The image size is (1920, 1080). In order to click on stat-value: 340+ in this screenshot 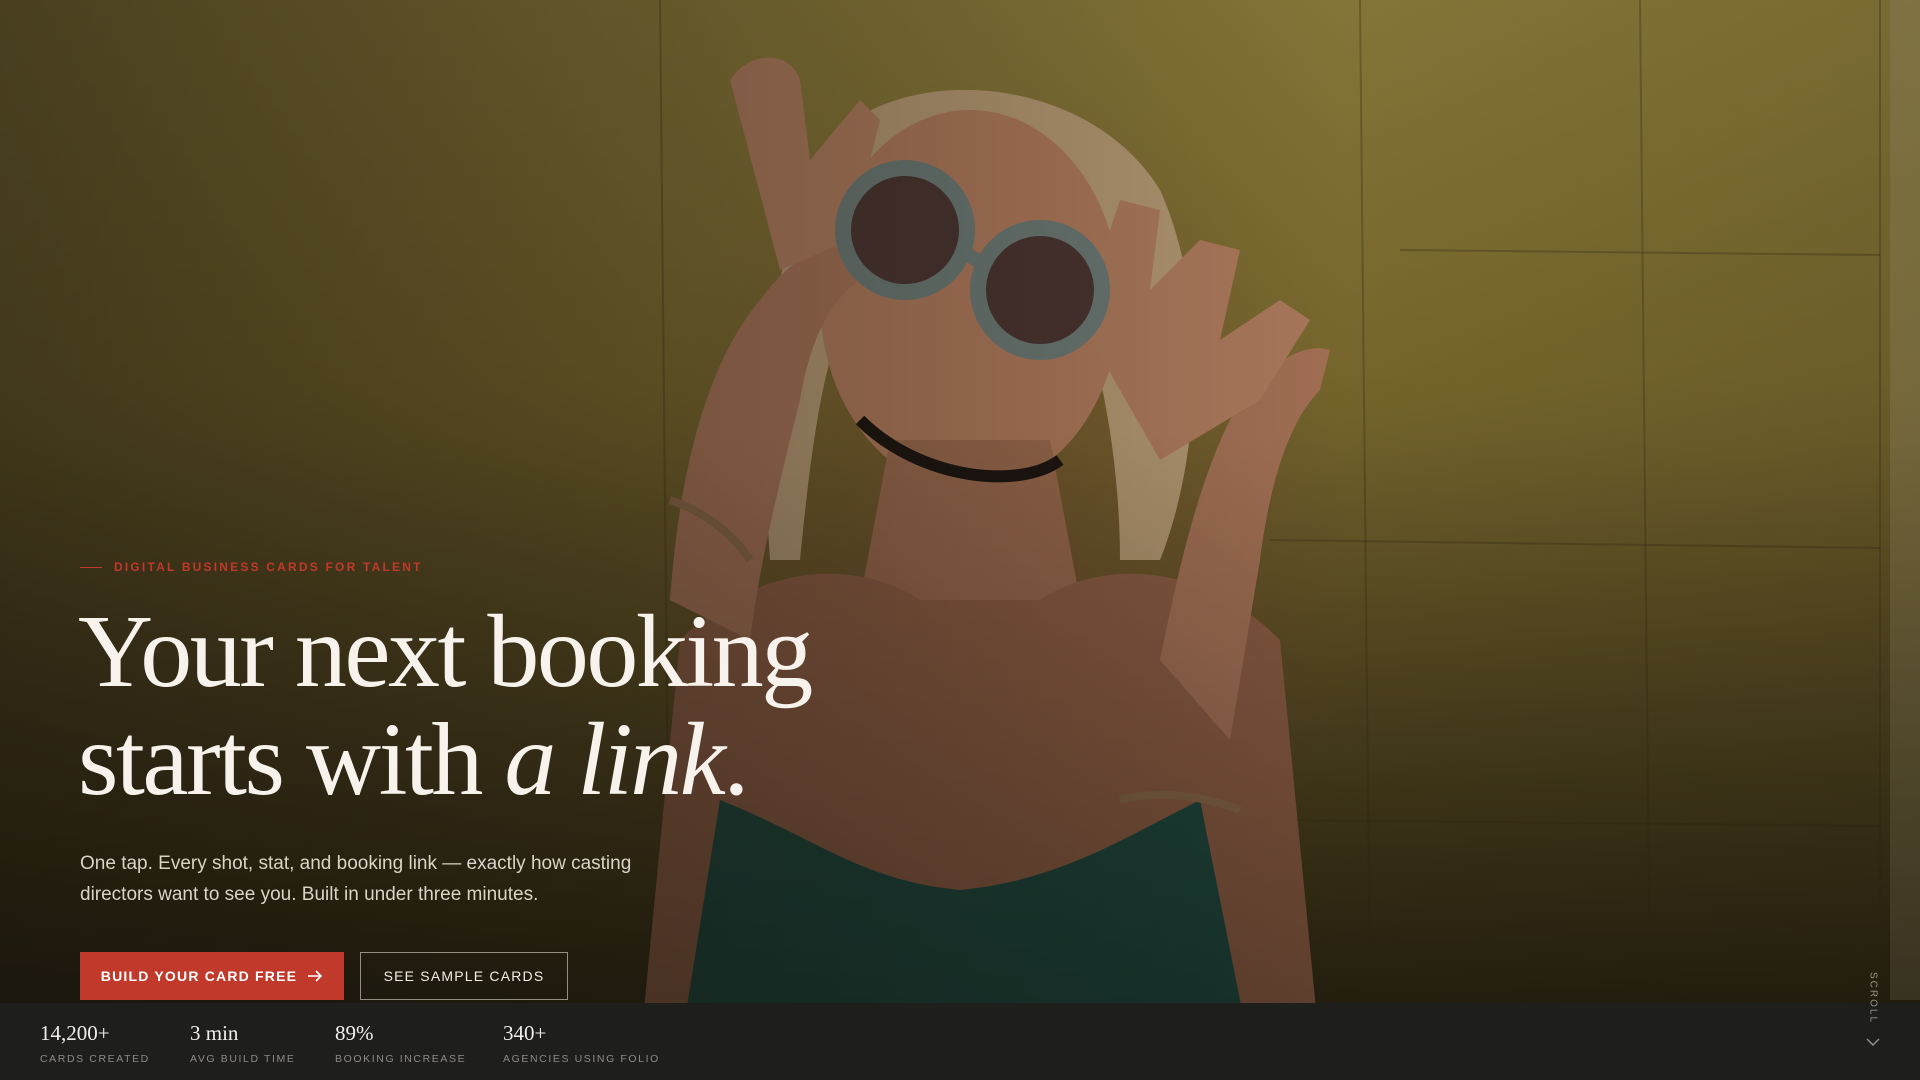, I will do `click(525, 1033)`.